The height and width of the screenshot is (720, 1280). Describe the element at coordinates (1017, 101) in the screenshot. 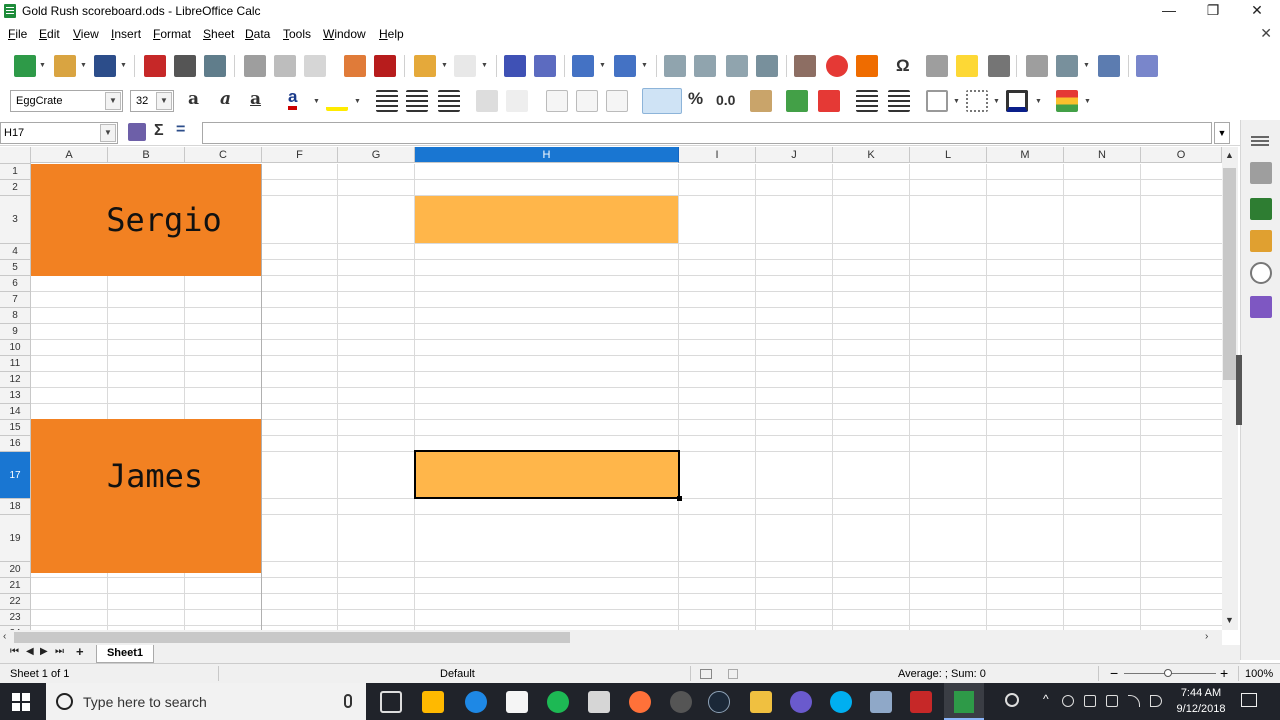

I see `border-color-icon` at that location.